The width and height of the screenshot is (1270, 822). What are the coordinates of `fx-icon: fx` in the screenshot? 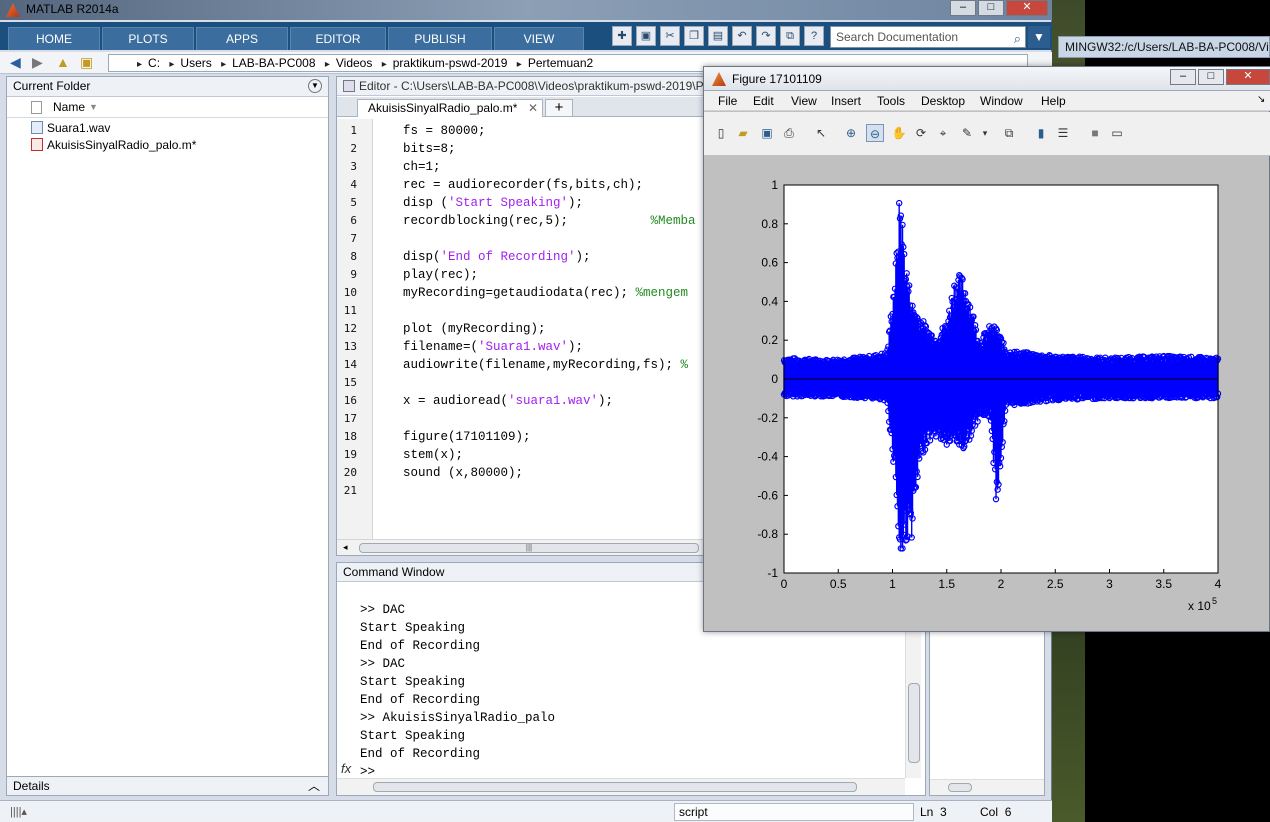 It's located at (346, 768).